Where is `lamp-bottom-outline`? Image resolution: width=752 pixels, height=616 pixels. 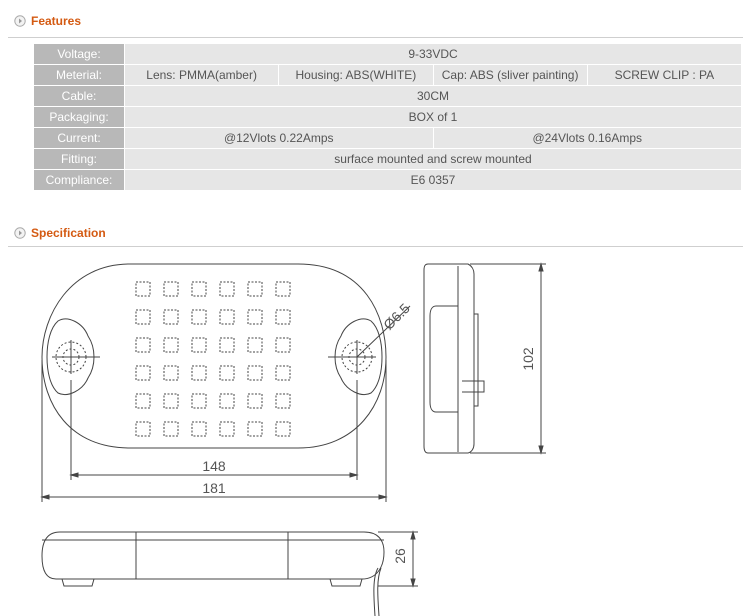 lamp-bottom-outline is located at coordinates (213, 555).